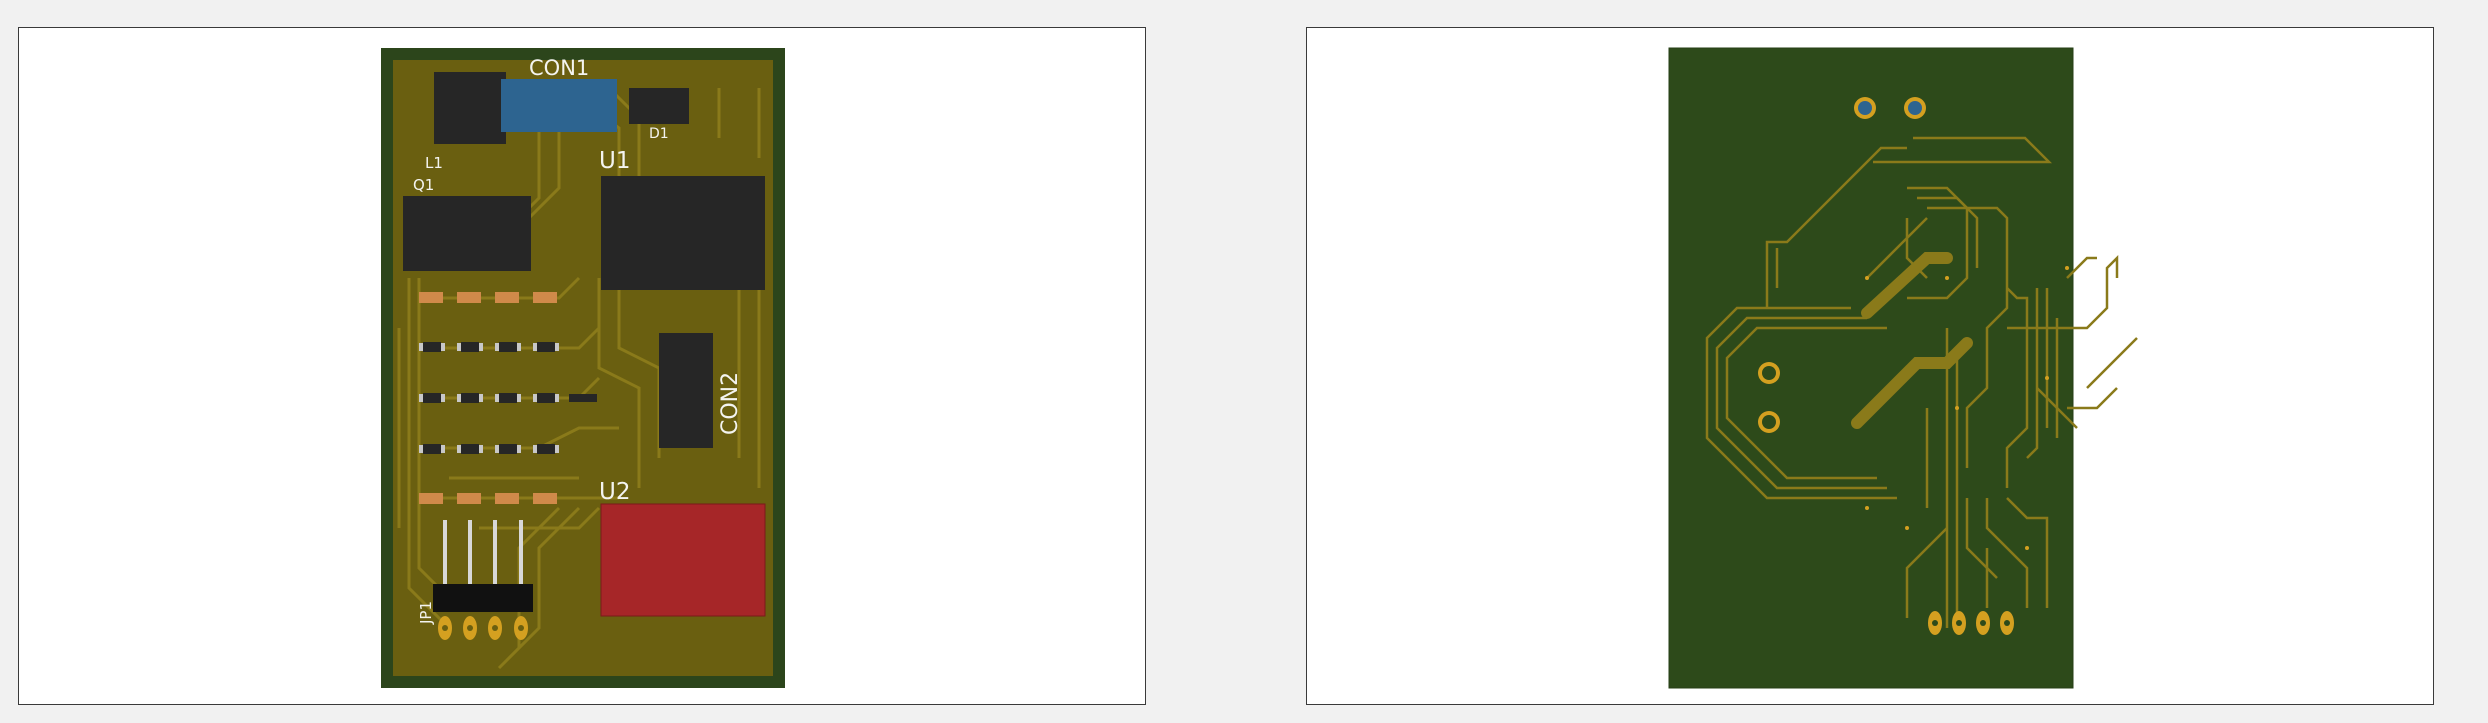 The height and width of the screenshot is (723, 2488). What do you see at coordinates (426, 613) in the screenshot?
I see `label-jp1: JP1` at bounding box center [426, 613].